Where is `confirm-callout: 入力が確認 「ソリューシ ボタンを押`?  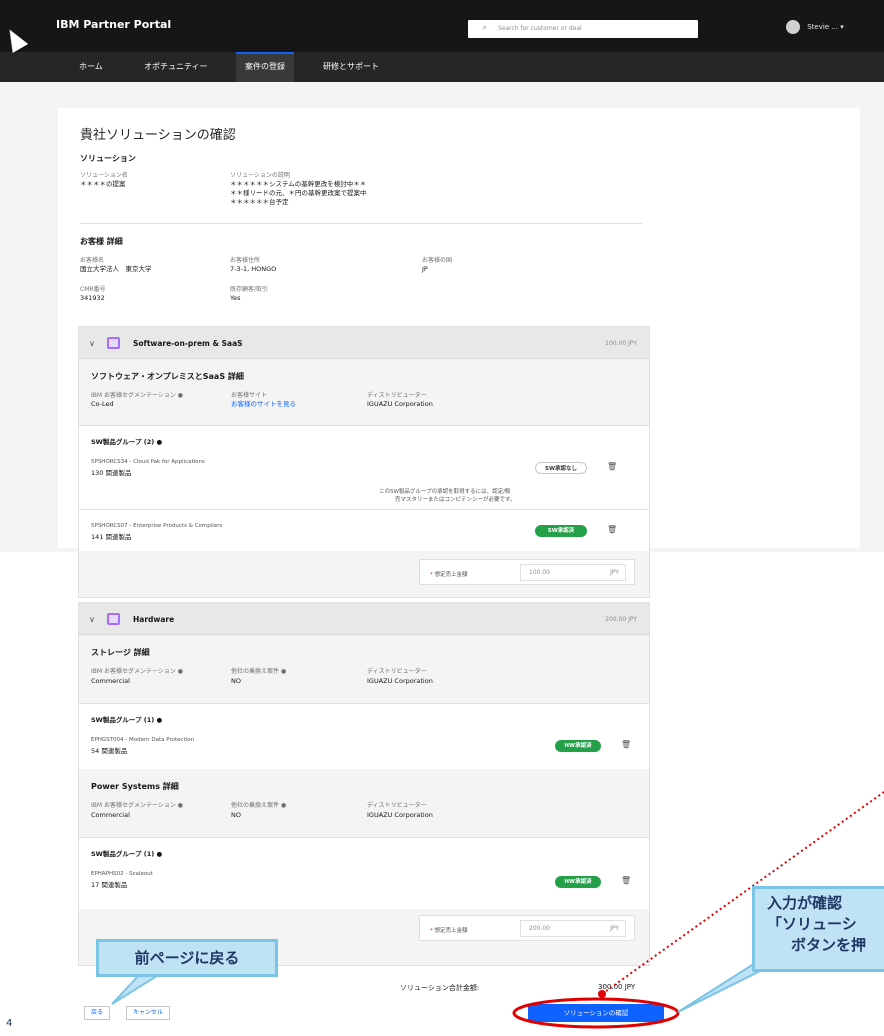
confirm-callout: 入力が確認 「ソリューシ ボタンを押 is located at coordinates (818, 929).